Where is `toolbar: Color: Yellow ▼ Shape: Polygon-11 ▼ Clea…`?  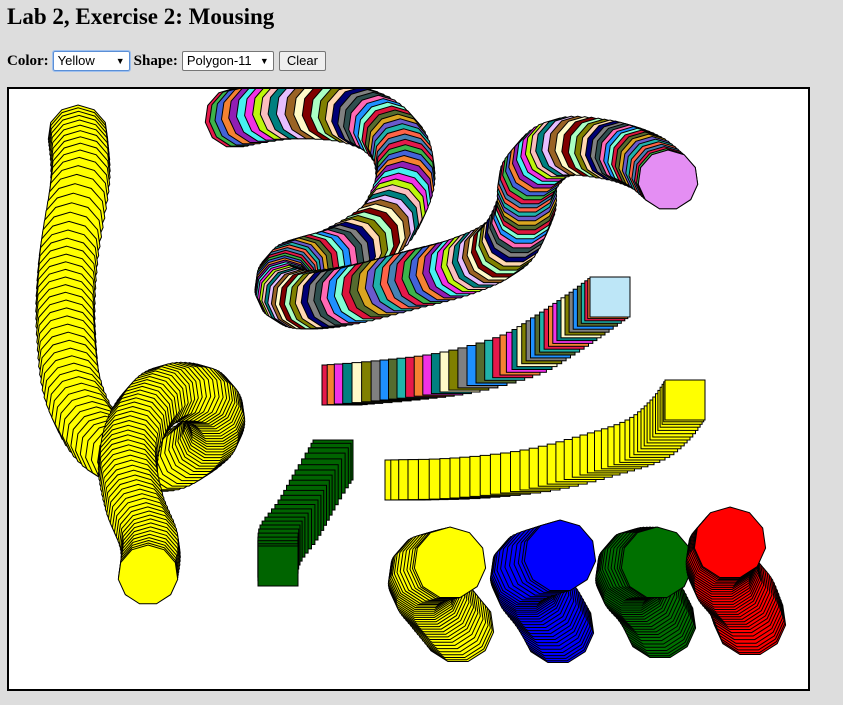 toolbar: Color: Yellow ▼ Shape: Polygon-11 ▼ Clea… is located at coordinates (166, 61).